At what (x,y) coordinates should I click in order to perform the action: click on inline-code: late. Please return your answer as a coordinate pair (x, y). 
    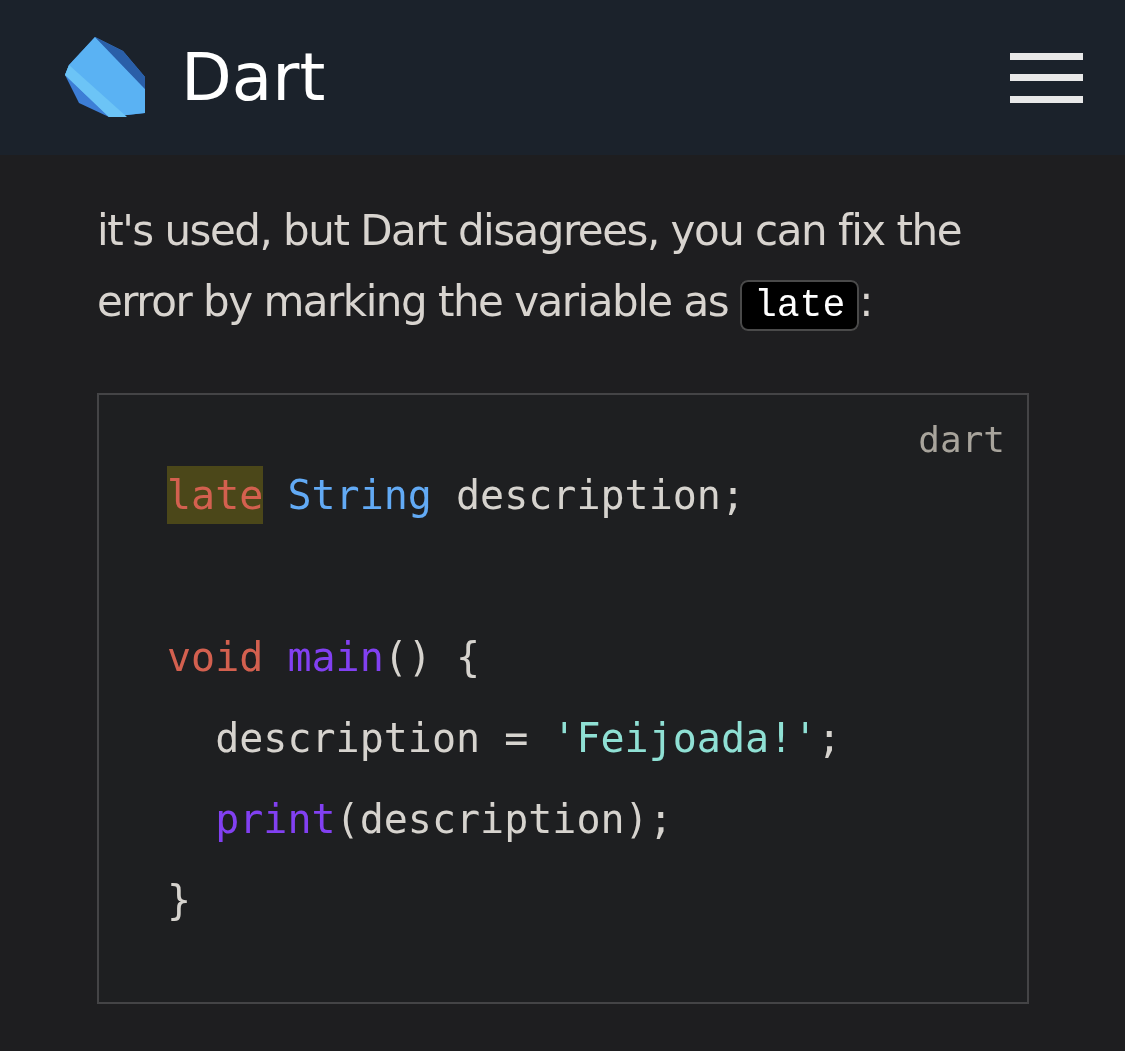
    Looking at the image, I should click on (799, 305).